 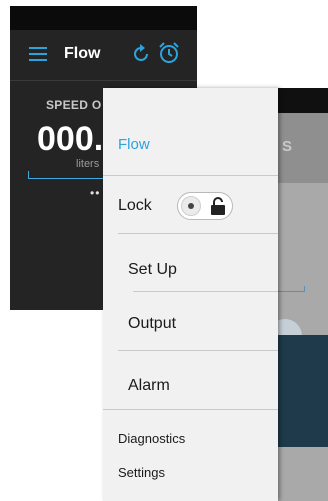 I want to click on background-dark-panel, so click(x=300, y=391).